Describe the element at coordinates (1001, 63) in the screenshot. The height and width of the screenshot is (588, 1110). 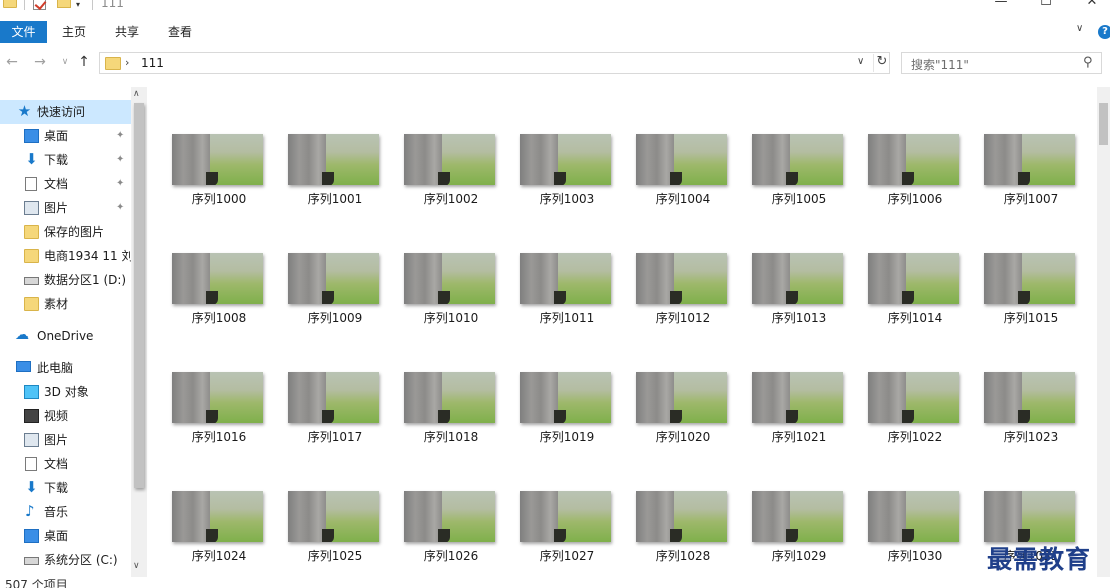
I see `search-input: 搜索"111" ⚲` at that location.